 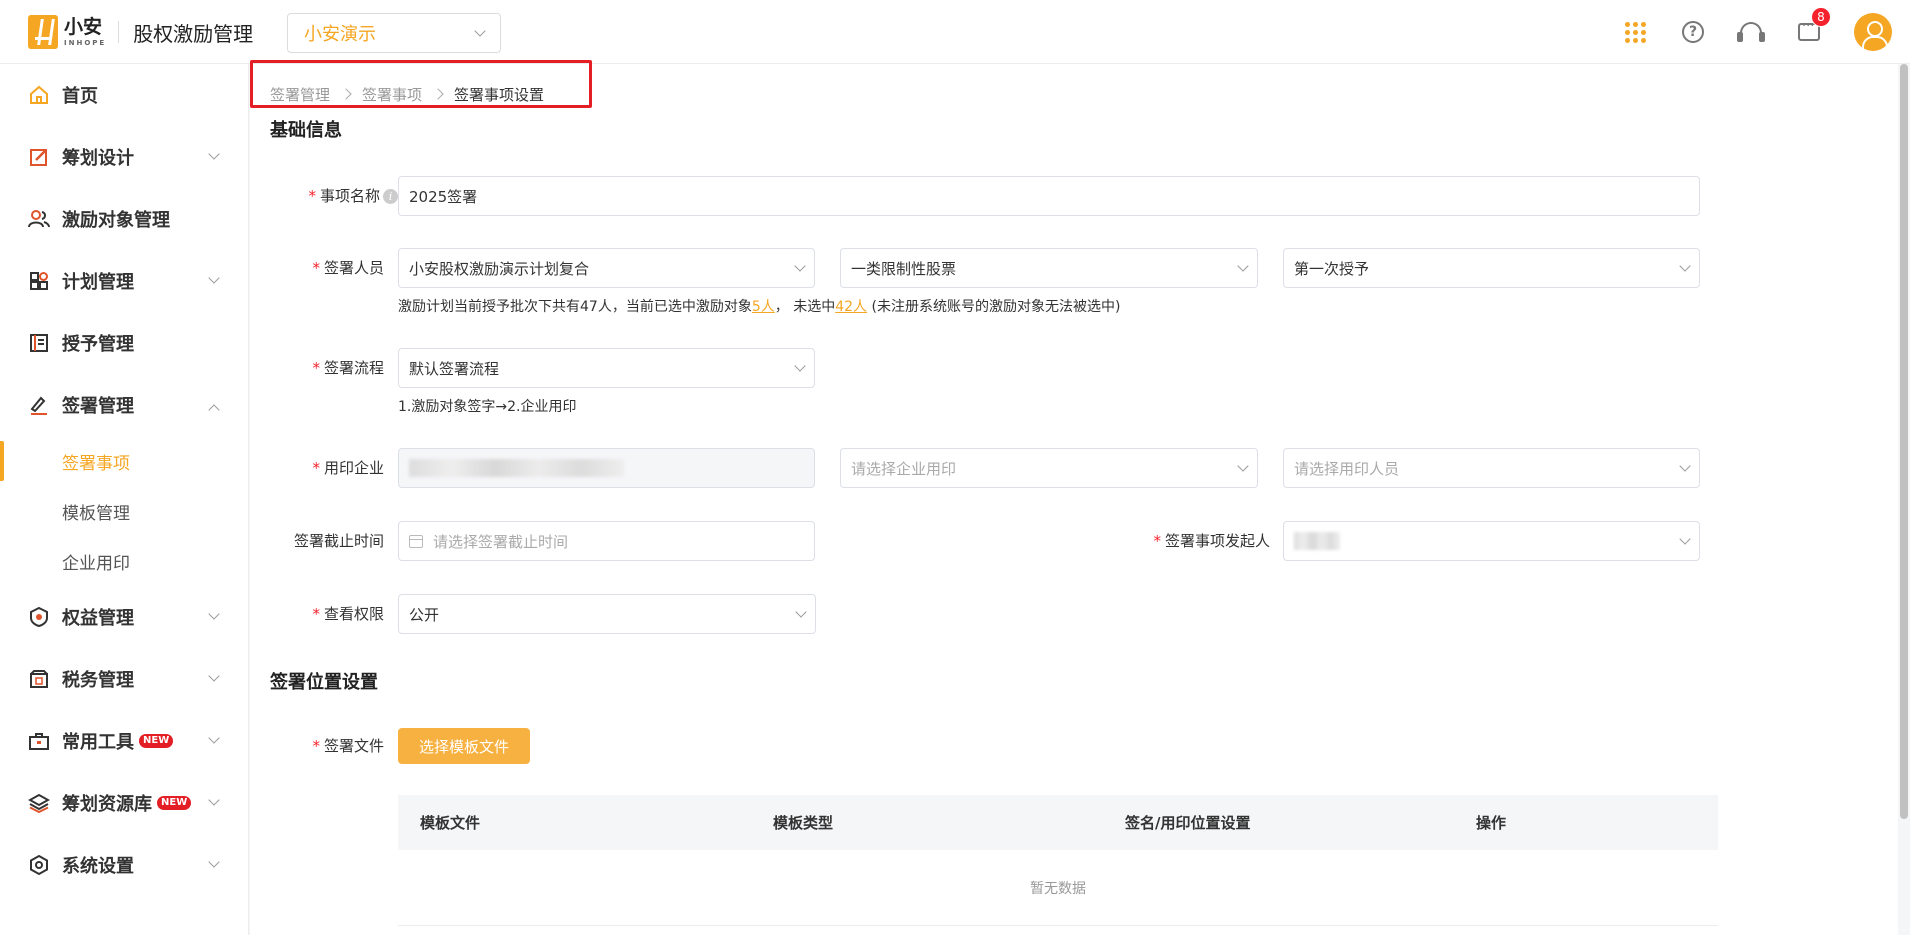 I want to click on unselected-count-link: 42人, so click(x=851, y=307).